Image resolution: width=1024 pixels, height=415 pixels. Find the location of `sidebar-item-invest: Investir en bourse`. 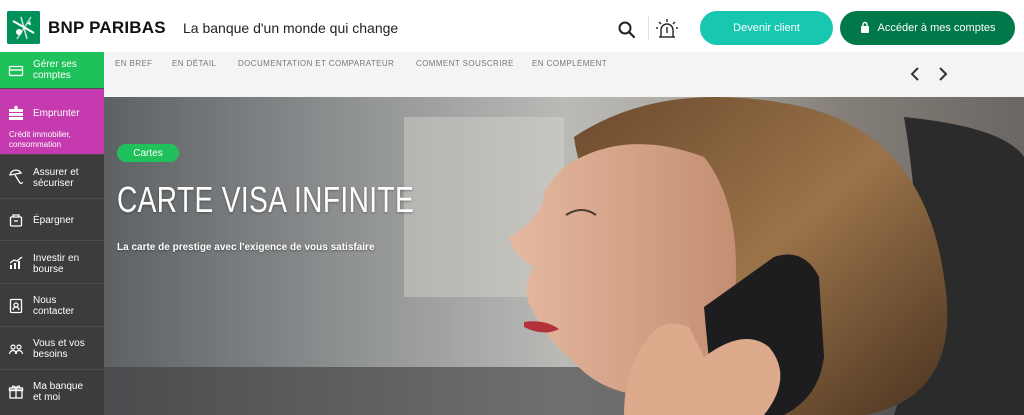

sidebar-item-invest: Investir en bourse is located at coordinates (52, 262).